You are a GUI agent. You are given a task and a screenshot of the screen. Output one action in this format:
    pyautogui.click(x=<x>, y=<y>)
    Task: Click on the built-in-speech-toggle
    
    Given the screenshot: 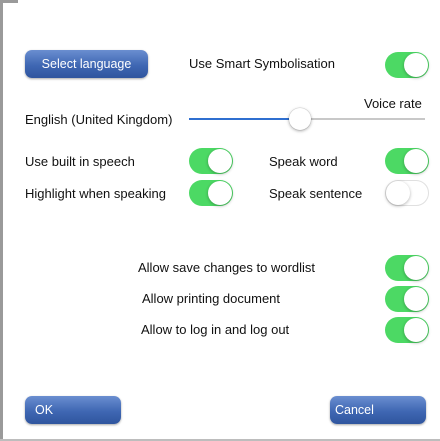 What is the action you would take?
    pyautogui.click(x=211, y=161)
    